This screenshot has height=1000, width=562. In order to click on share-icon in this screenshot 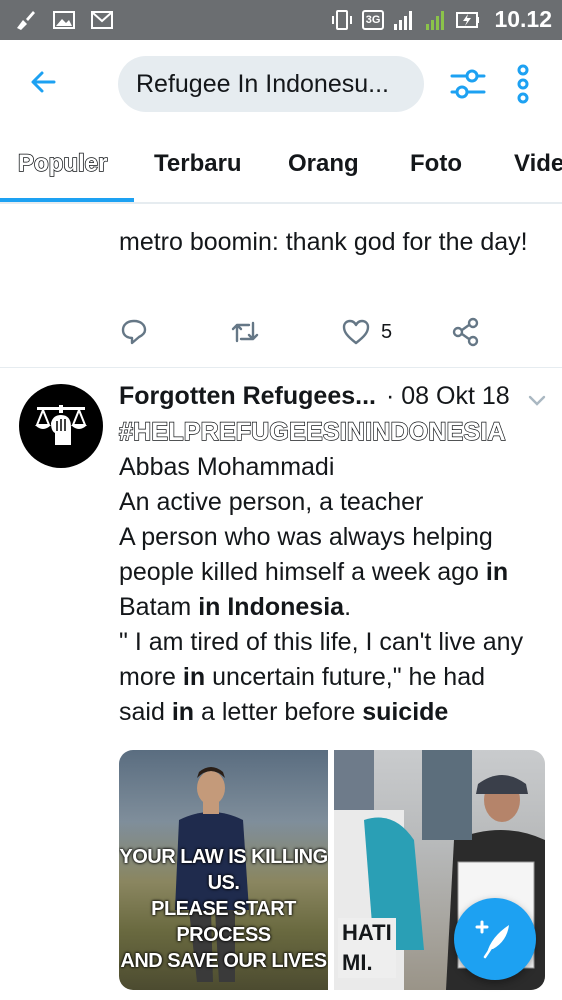, I will do `click(465, 332)`.